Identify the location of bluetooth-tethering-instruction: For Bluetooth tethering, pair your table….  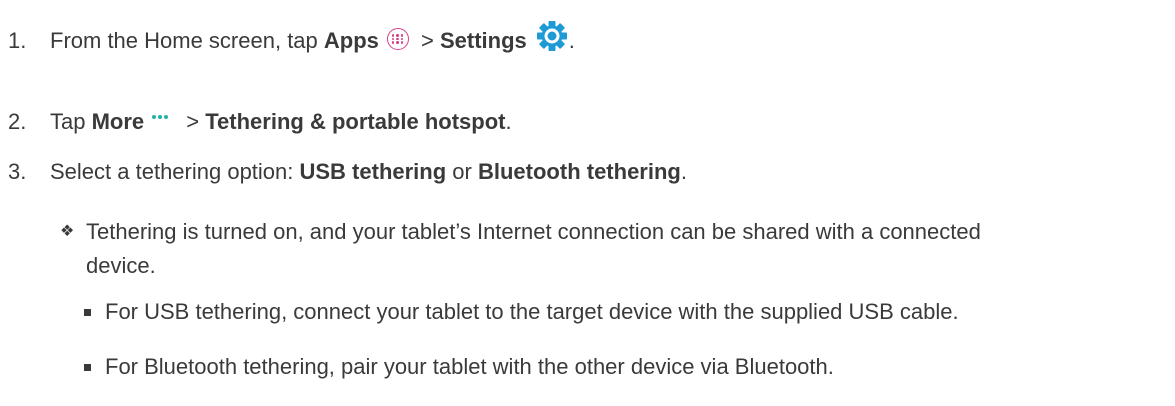
(469, 366).